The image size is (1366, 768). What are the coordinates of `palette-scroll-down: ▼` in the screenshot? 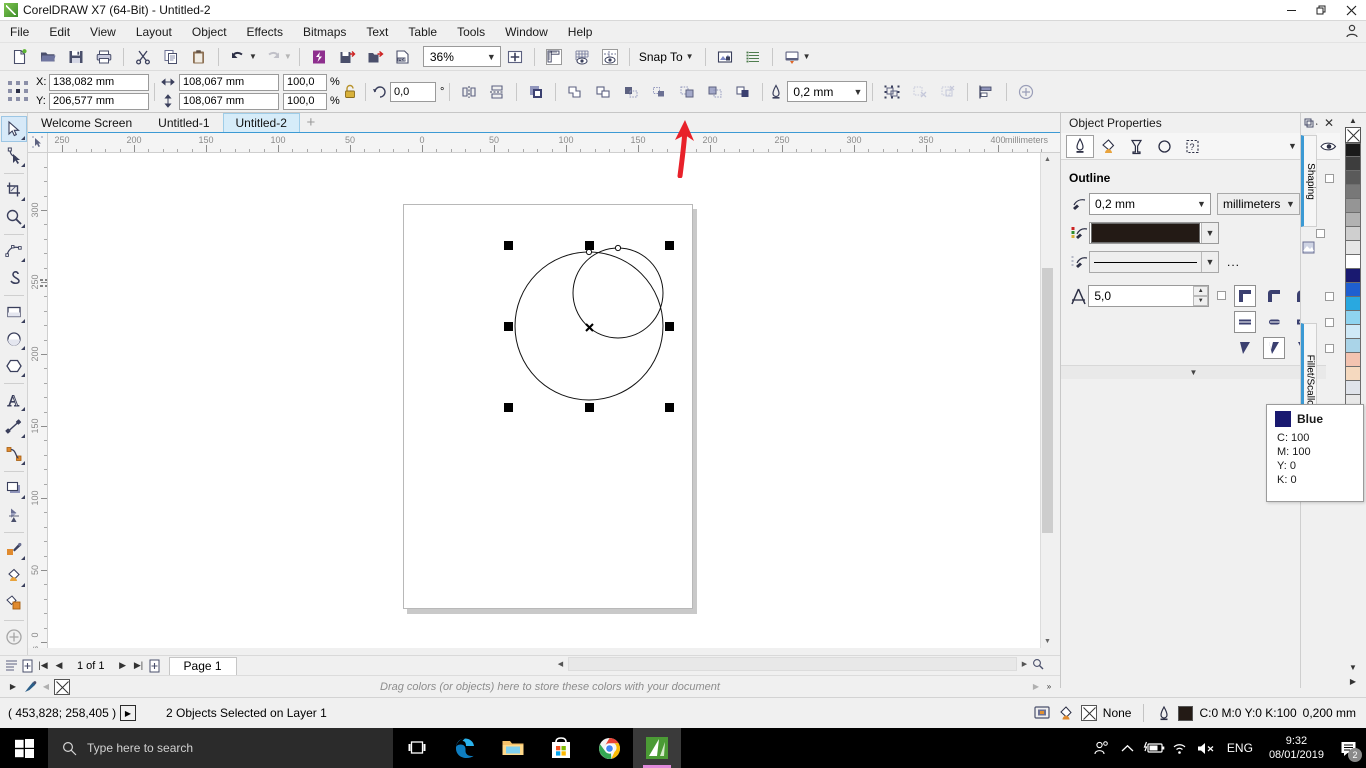 It's located at (1353, 667).